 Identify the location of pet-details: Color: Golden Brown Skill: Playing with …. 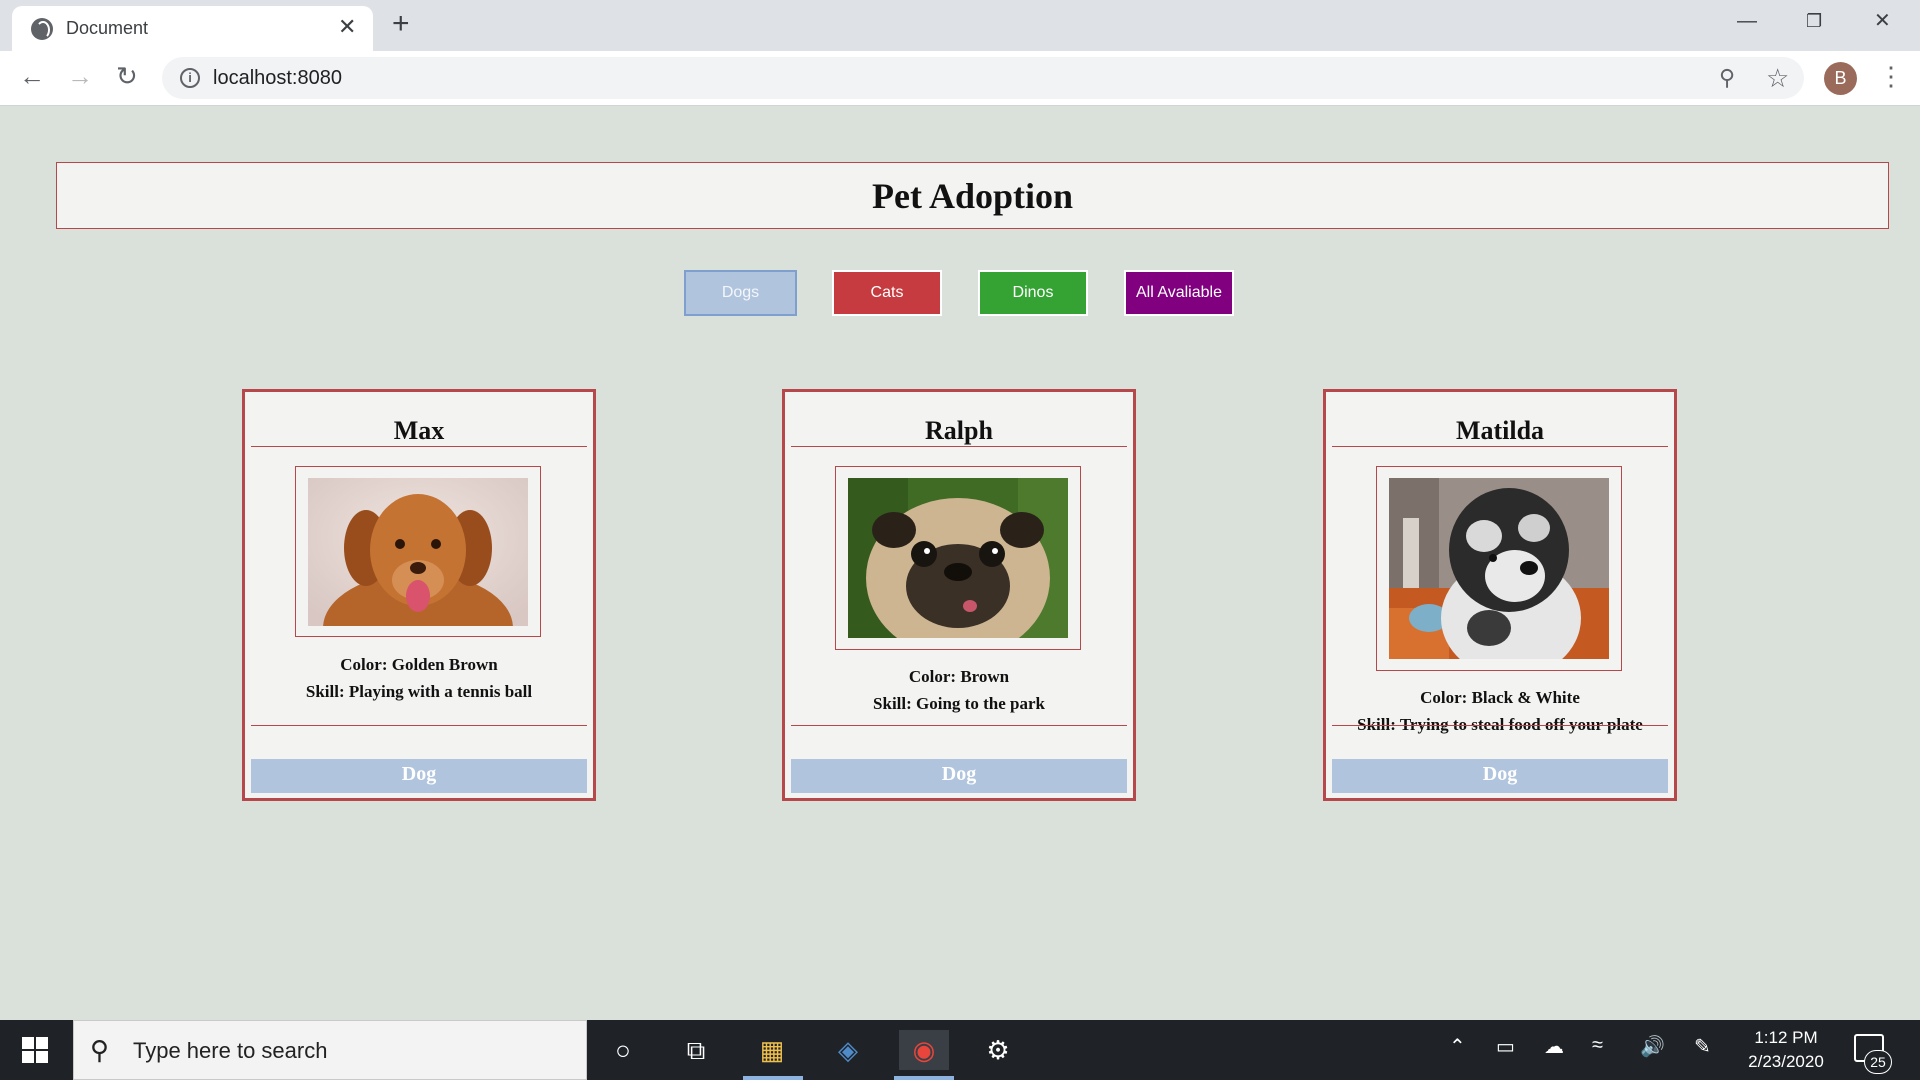
(419, 678).